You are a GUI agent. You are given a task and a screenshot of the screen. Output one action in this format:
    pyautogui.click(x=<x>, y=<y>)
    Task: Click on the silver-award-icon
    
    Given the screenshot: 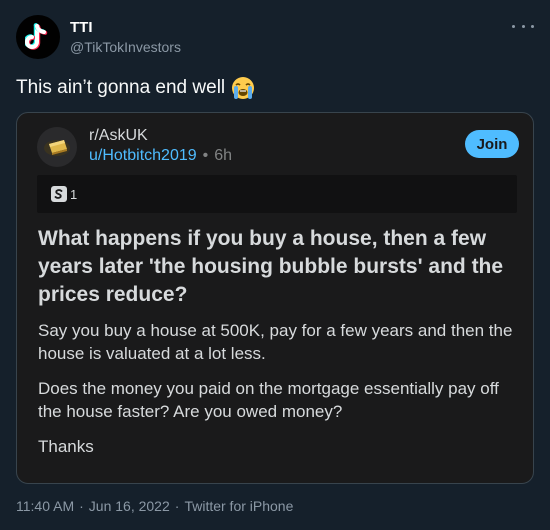 What is the action you would take?
    pyautogui.click(x=59, y=194)
    